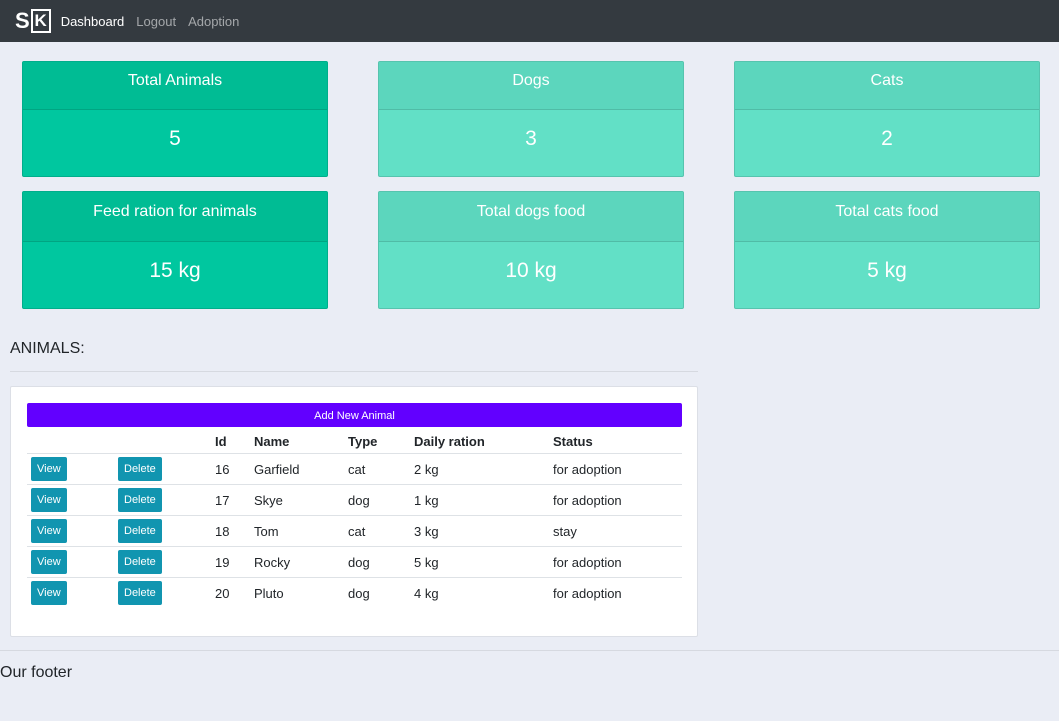 The image size is (1059, 721). What do you see at coordinates (483, 500) in the screenshot?
I see `cell-daily-ration: 1 kg` at bounding box center [483, 500].